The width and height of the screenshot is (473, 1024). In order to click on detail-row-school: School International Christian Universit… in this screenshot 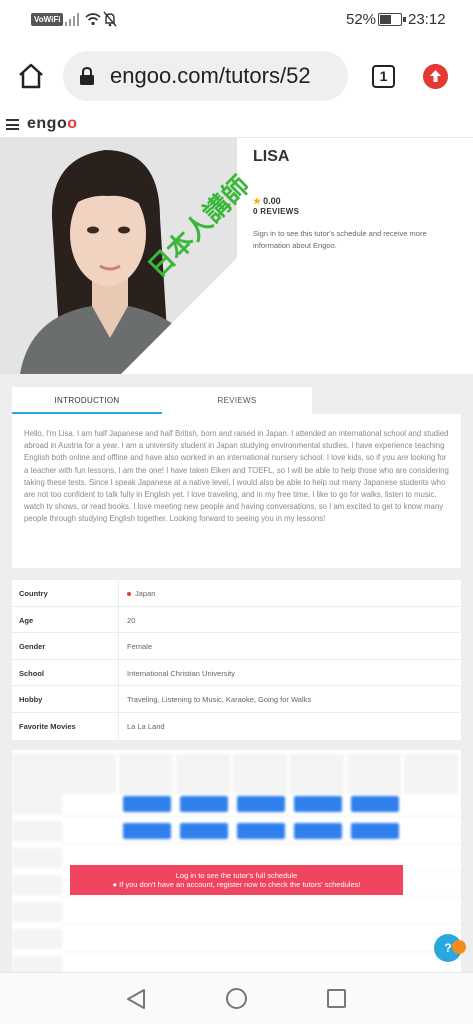, I will do `click(236, 673)`.